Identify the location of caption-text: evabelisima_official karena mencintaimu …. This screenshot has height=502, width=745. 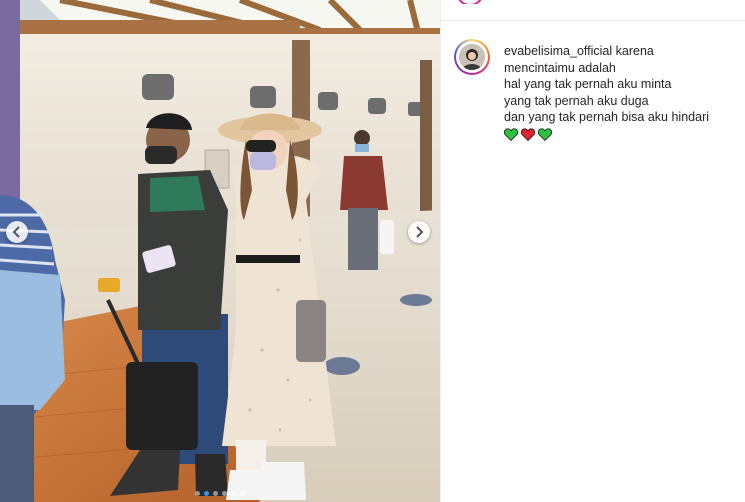
(621, 92).